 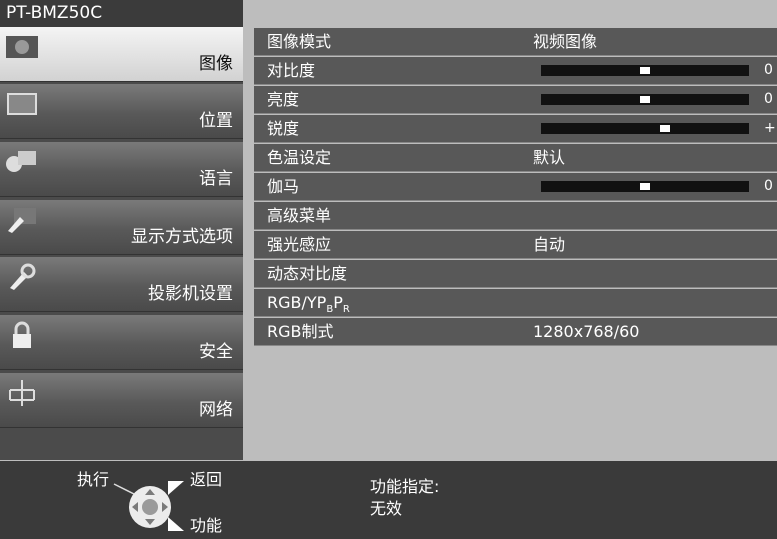 What do you see at coordinates (206, 525) in the screenshot?
I see `function-label: 功能` at bounding box center [206, 525].